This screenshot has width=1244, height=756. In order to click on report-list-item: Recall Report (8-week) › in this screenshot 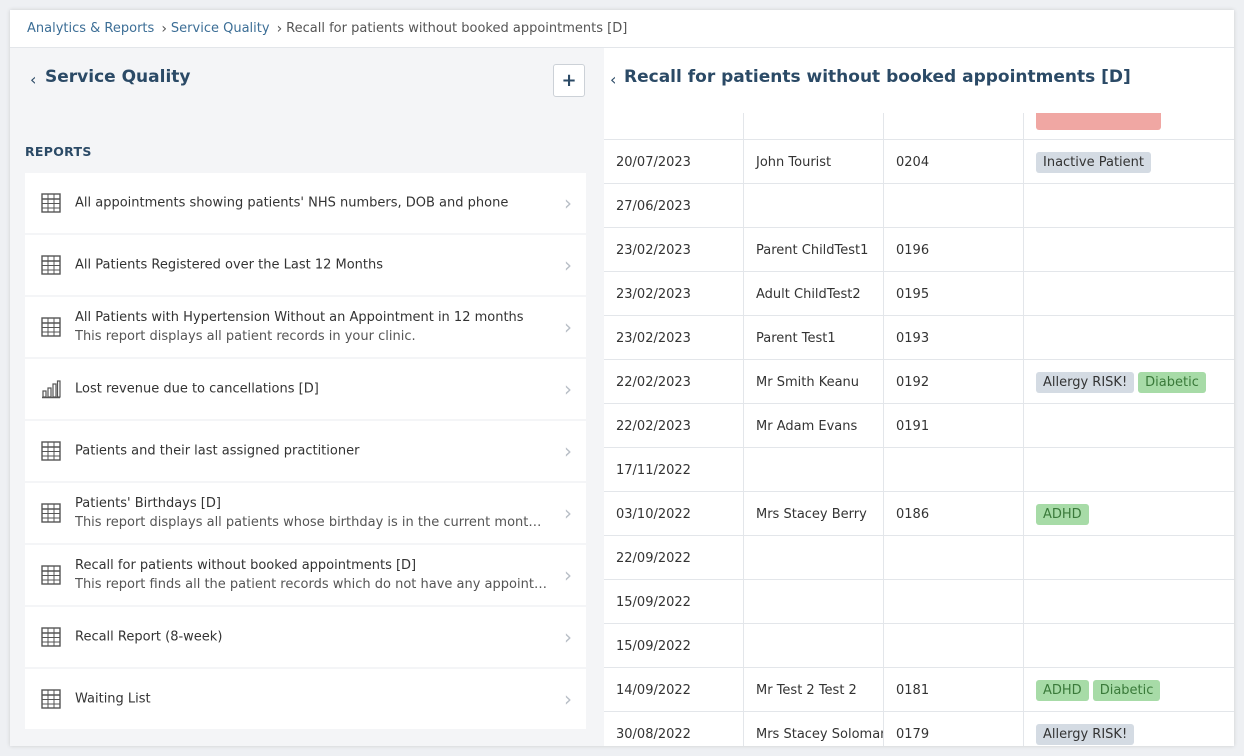, I will do `click(305, 637)`.